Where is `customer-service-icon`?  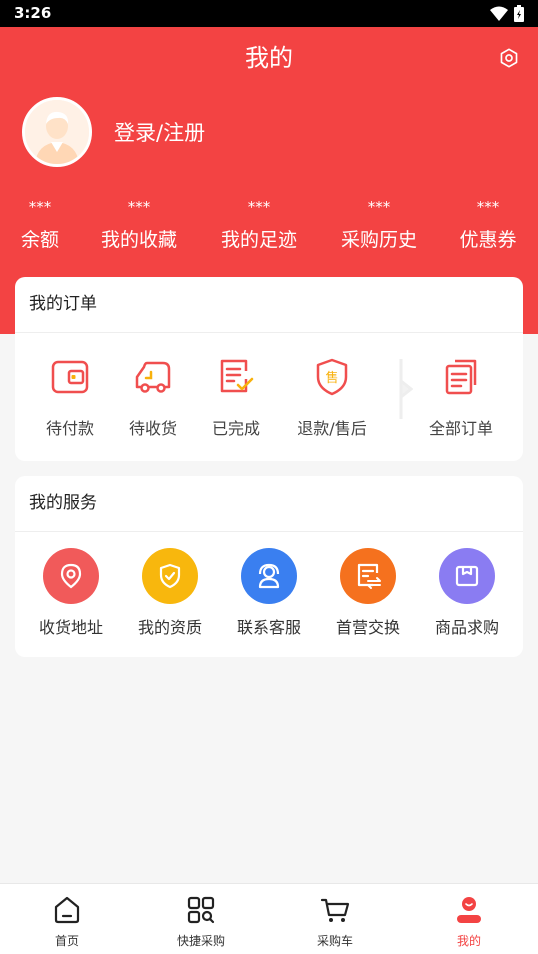
customer-service-icon is located at coordinates (269, 576).